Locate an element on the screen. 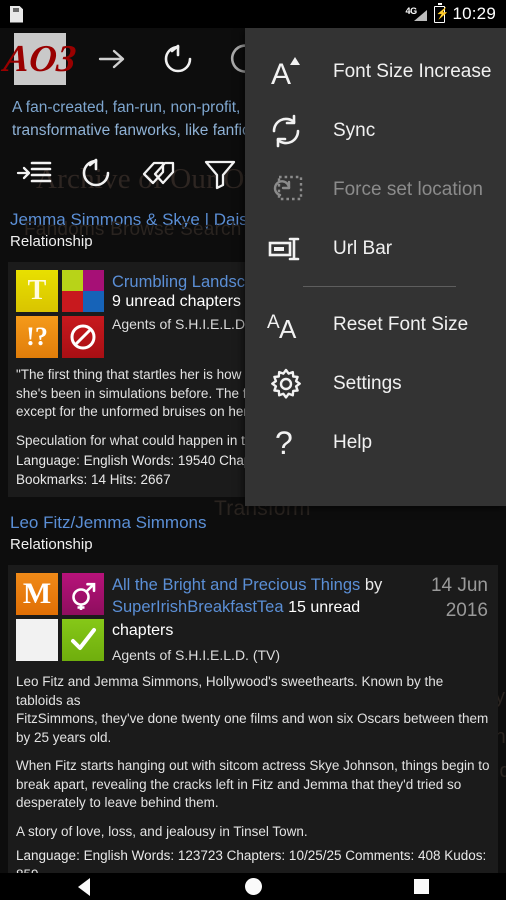 The image size is (506, 900). work-badges: M is located at coordinates (60, 619).